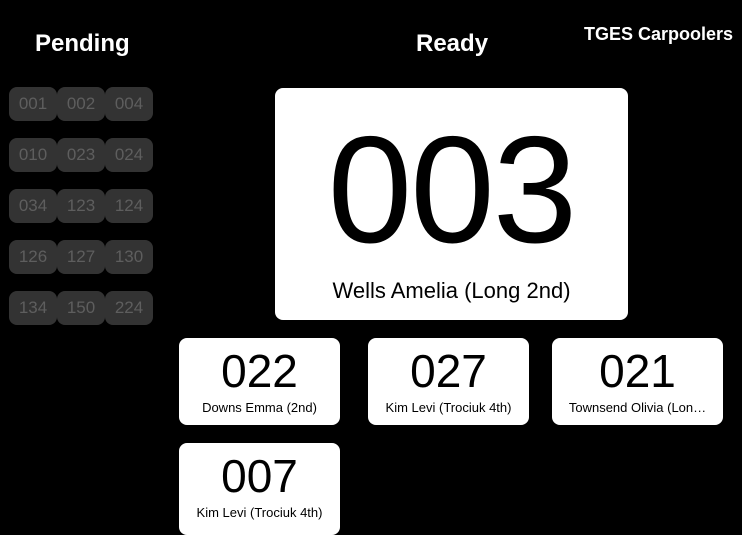 The width and height of the screenshot is (742, 535). I want to click on pending-chip: 002, so click(81, 104).